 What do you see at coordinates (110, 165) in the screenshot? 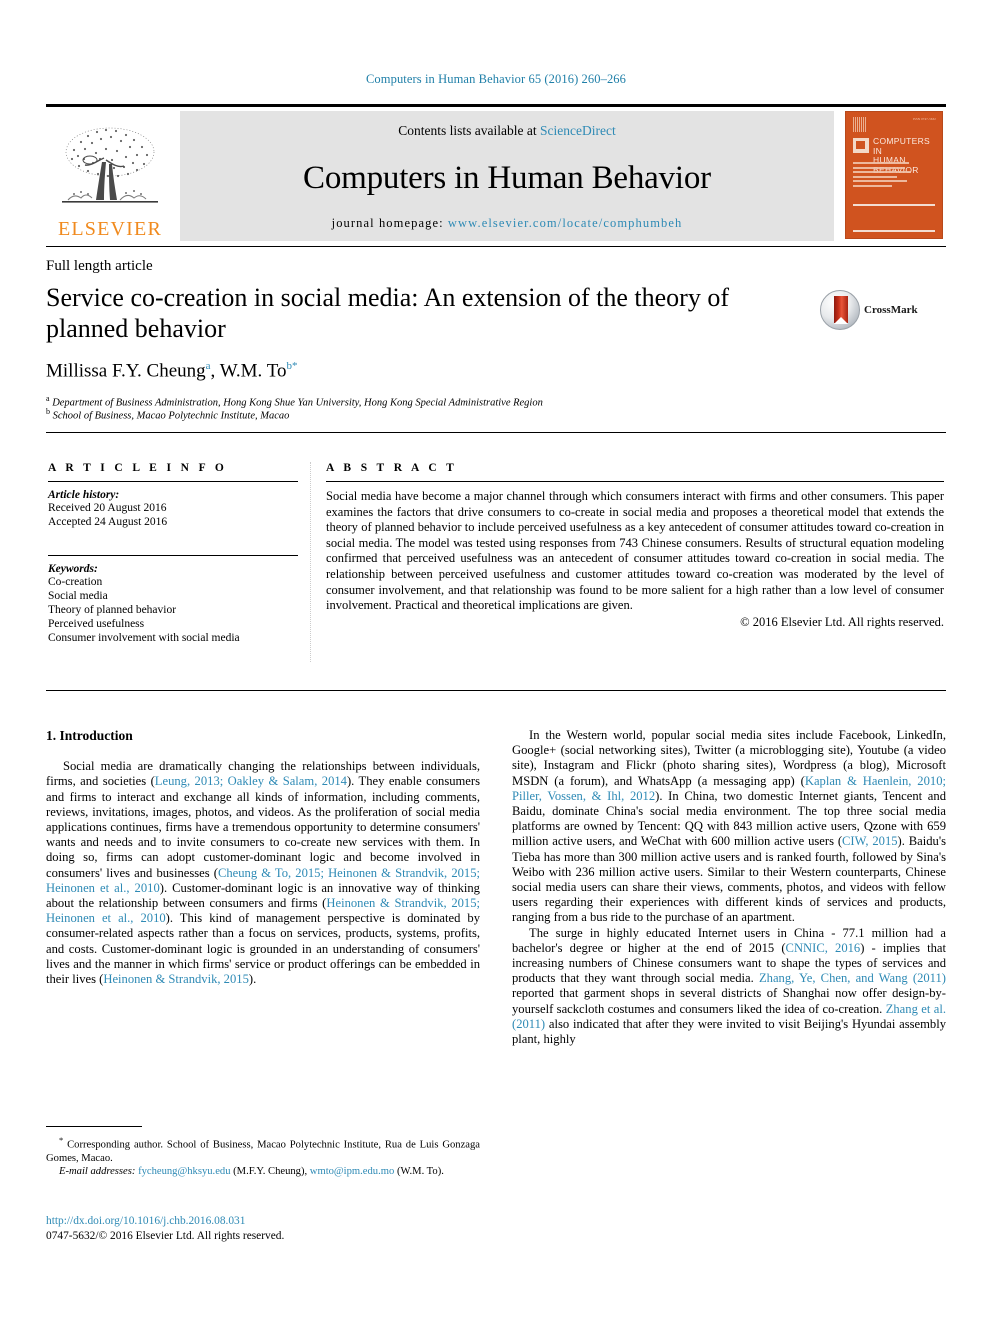
I see `elsevier-tree-icon` at bounding box center [110, 165].